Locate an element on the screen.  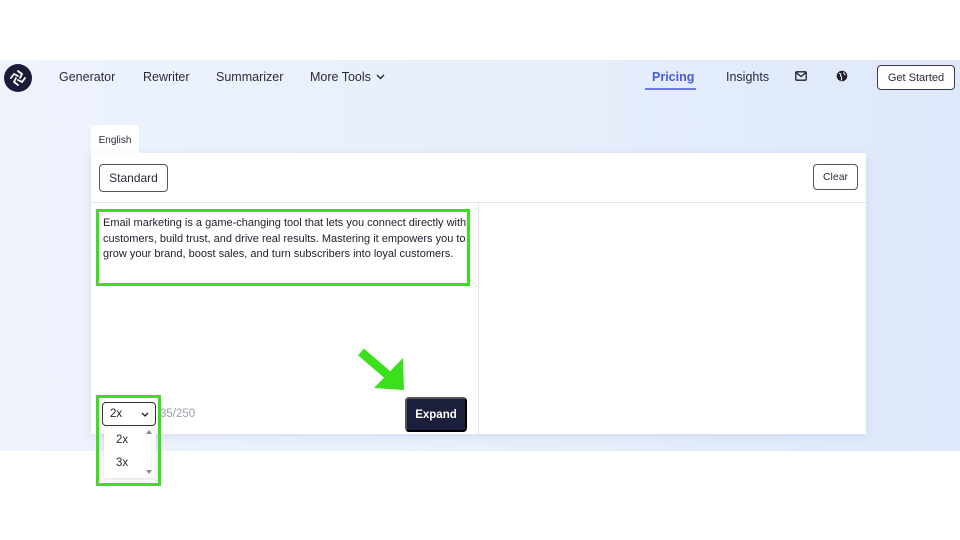
nav-insights-label: Insights is located at coordinates (748, 77).